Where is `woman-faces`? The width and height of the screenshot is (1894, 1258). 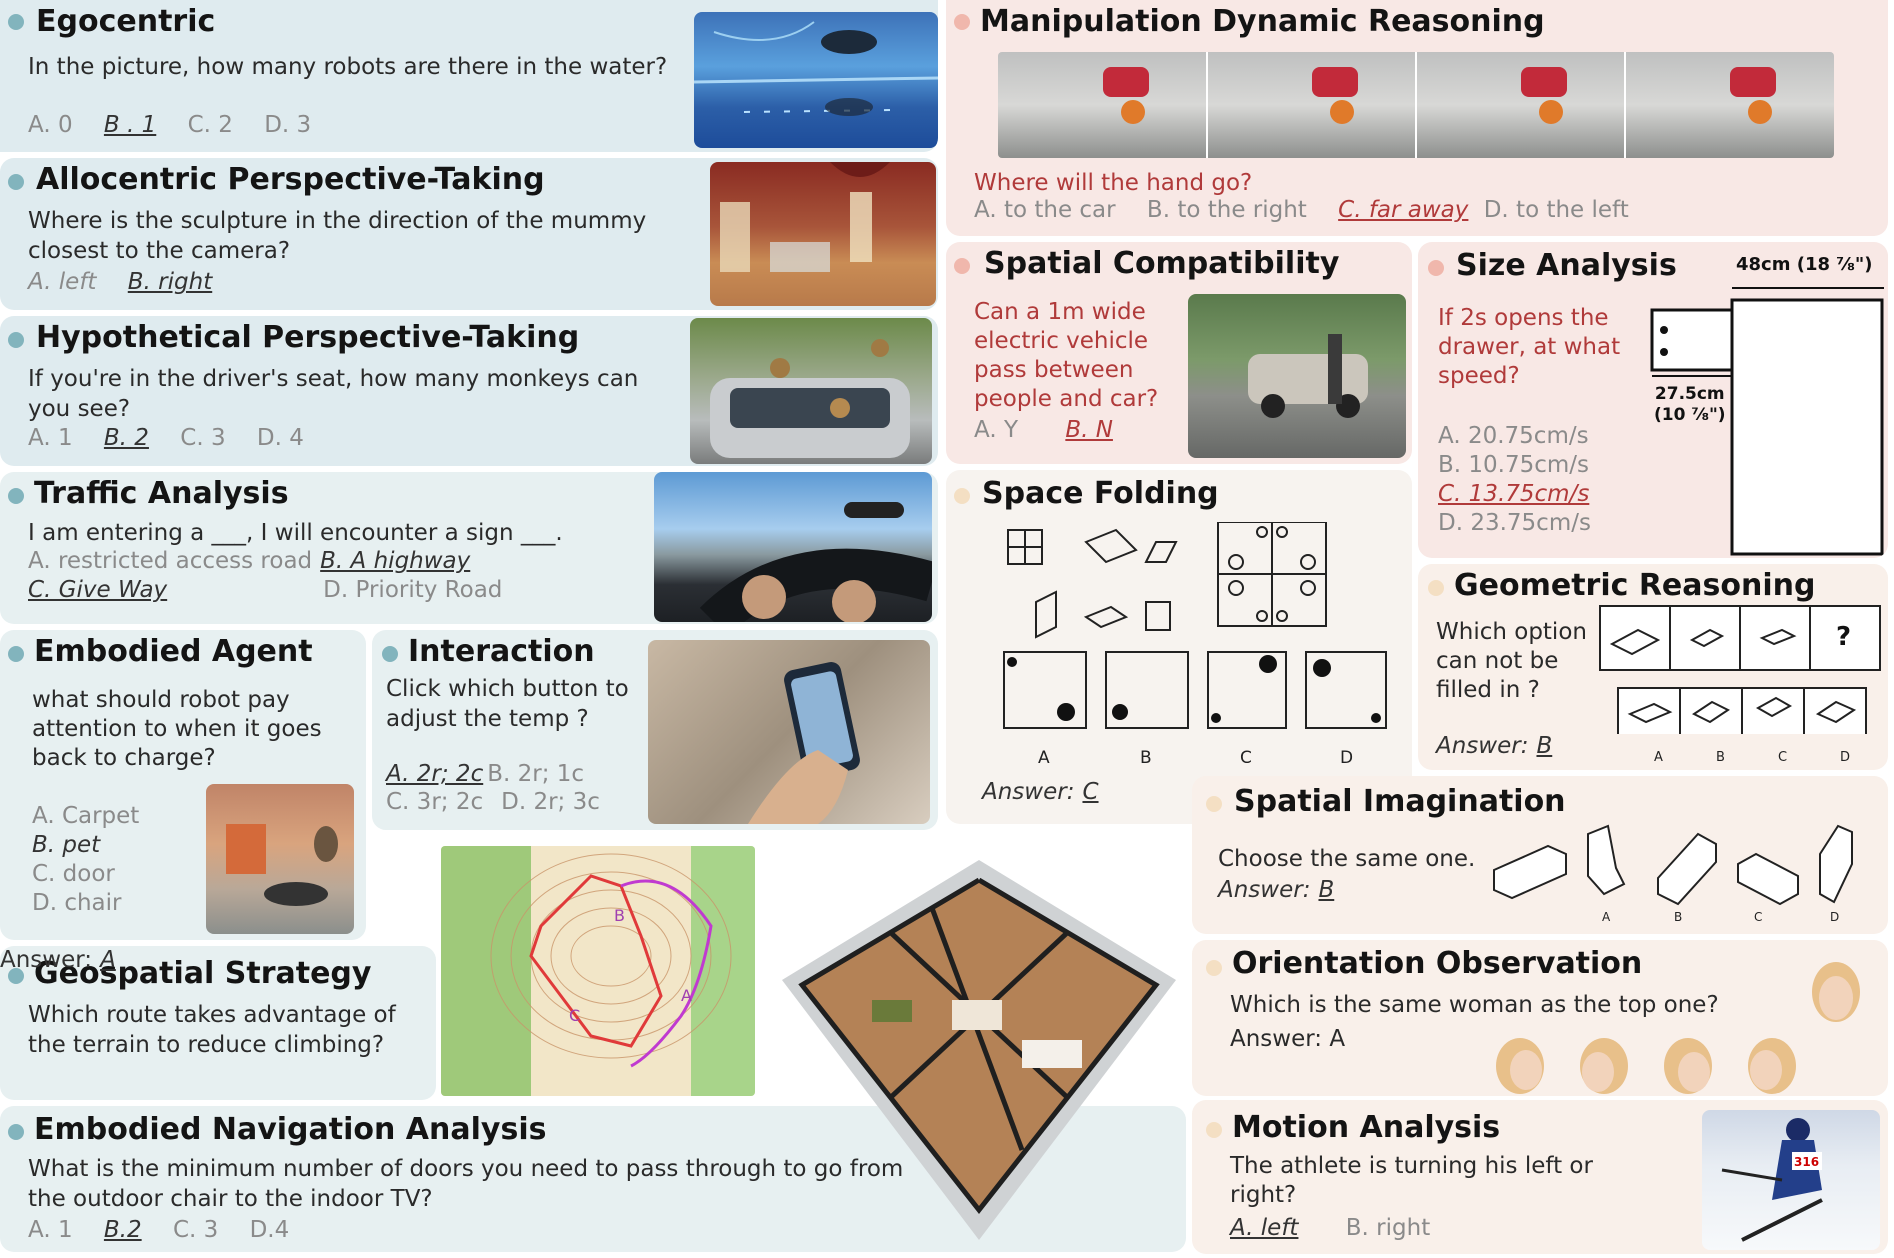 woman-faces is located at coordinates (1678, 1028).